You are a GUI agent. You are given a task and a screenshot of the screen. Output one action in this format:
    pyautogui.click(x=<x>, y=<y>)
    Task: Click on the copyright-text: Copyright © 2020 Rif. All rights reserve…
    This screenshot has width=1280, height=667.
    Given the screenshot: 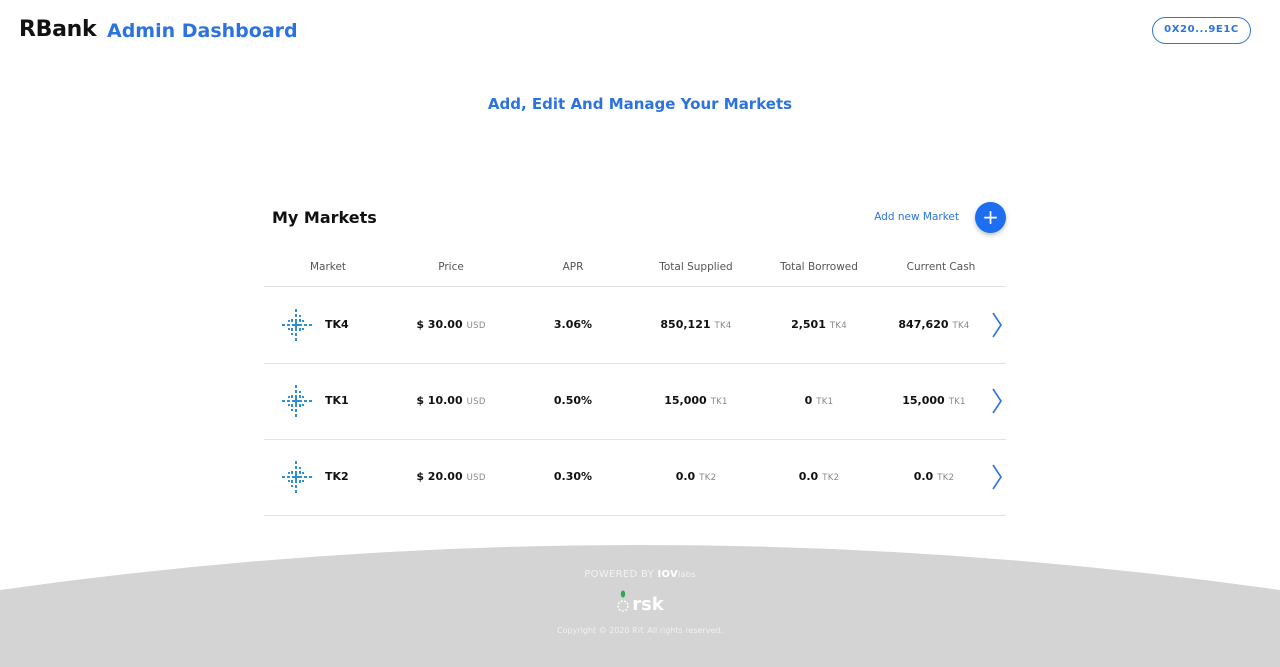 What is the action you would take?
    pyautogui.click(x=640, y=630)
    